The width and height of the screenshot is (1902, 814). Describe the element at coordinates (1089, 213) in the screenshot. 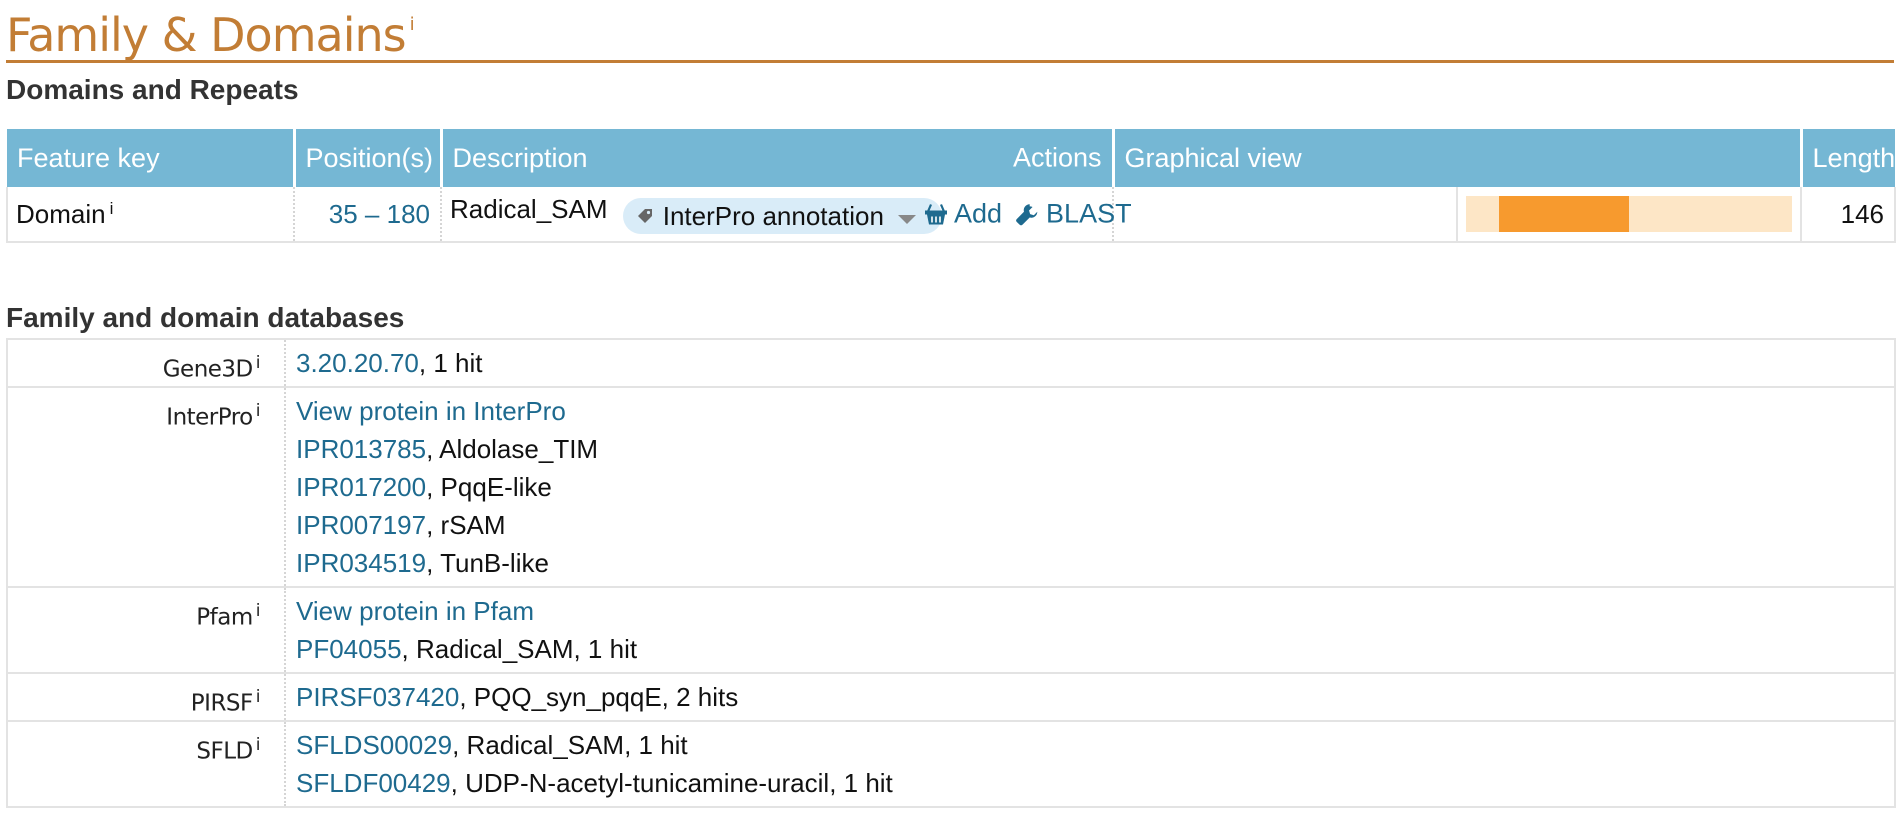

I see `blast-label: BLAST` at that location.